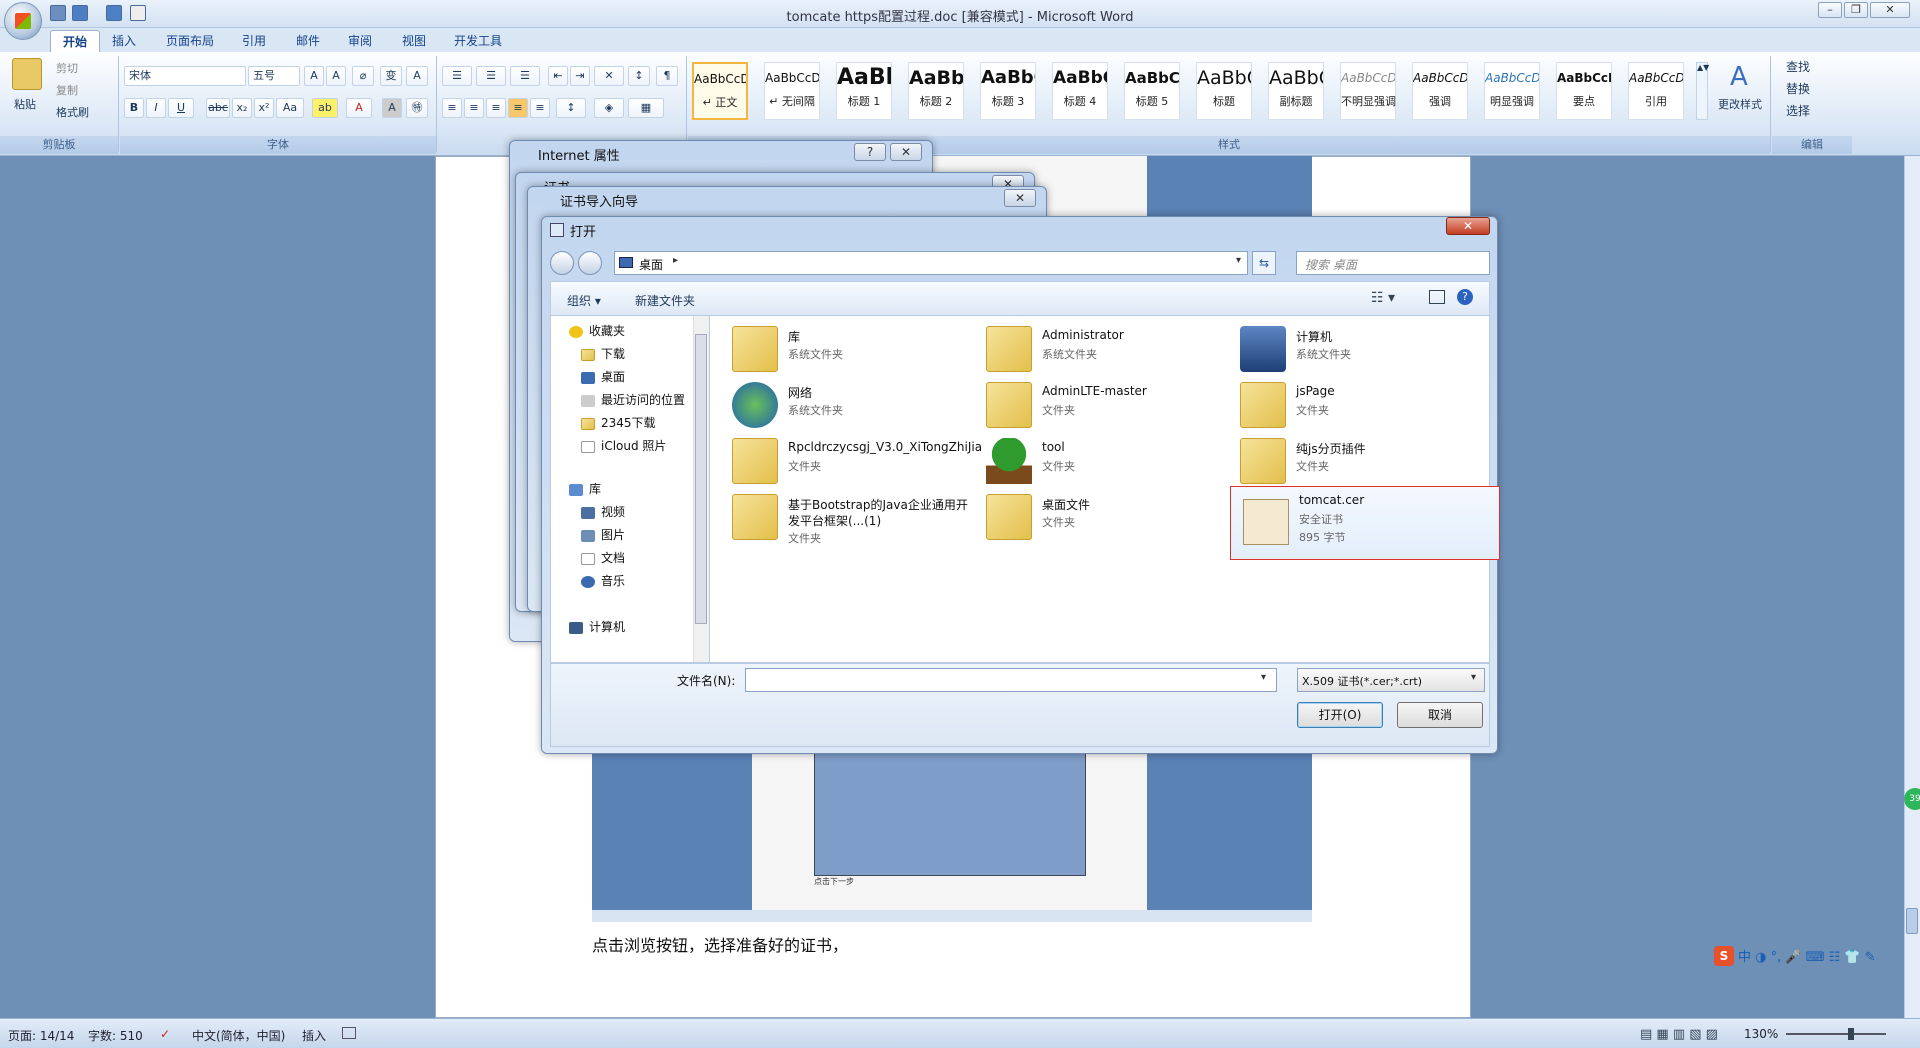 Image resolution: width=1920 pixels, height=1048 pixels. I want to click on file-item: jsPage 文件夹, so click(1365, 406).